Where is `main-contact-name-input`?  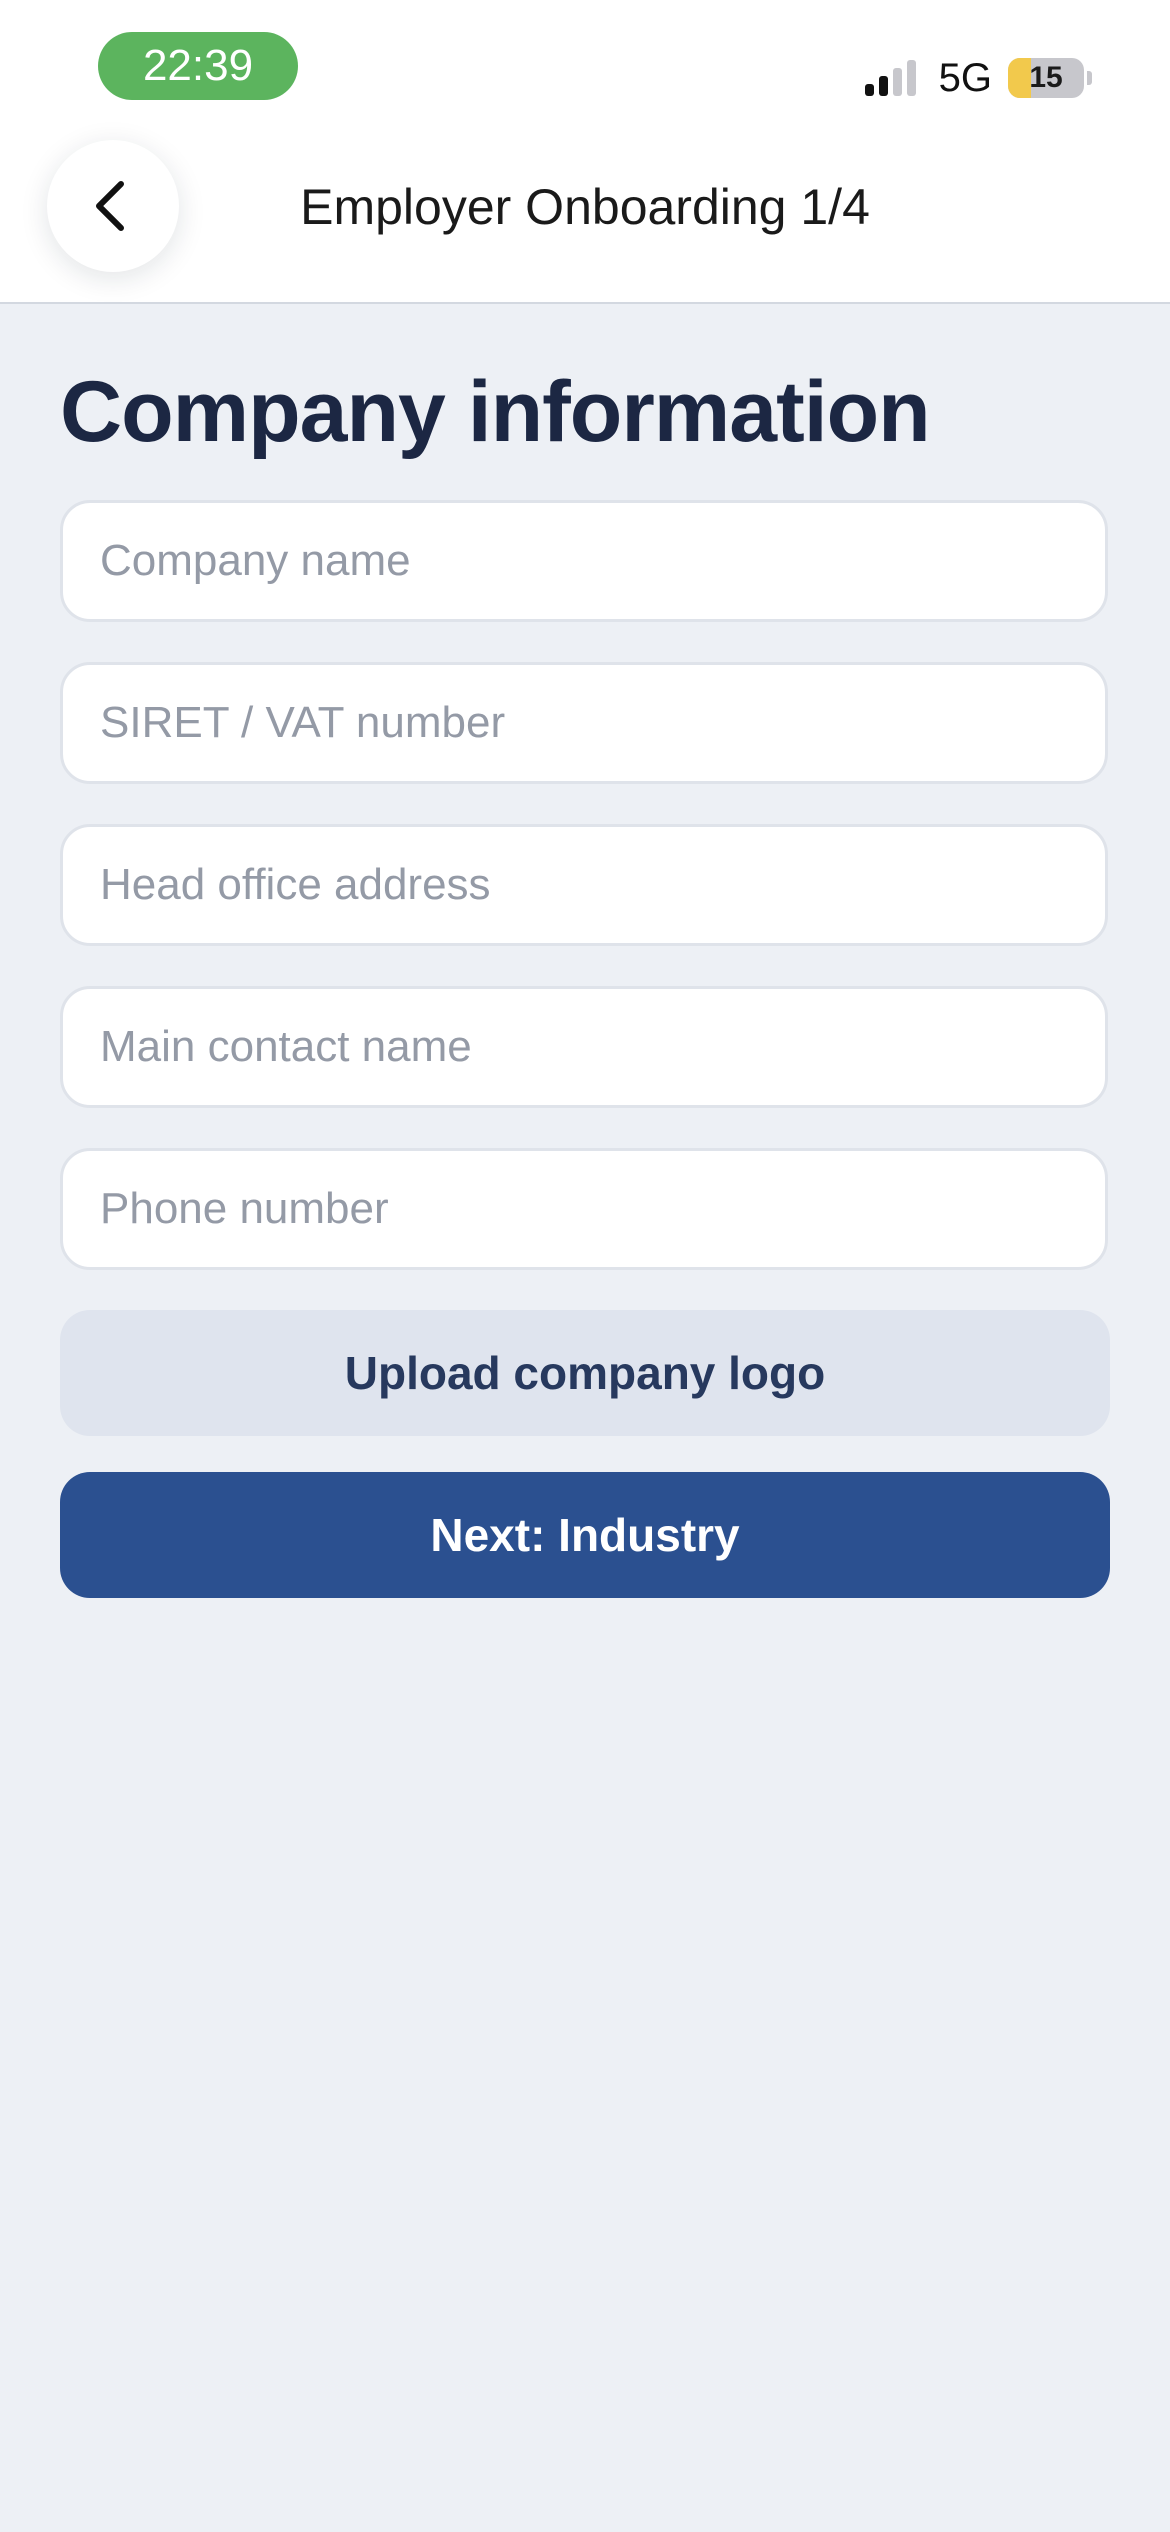 main-contact-name-input is located at coordinates (584, 1047).